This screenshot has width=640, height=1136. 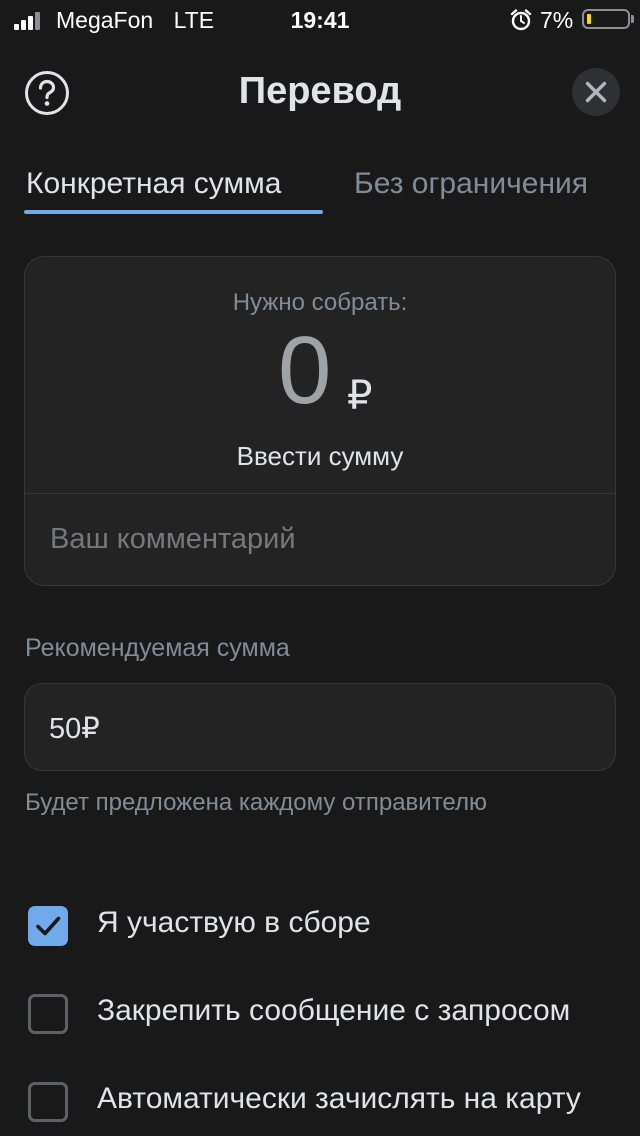 What do you see at coordinates (304, 371) in the screenshot?
I see `amount-value: 0` at bounding box center [304, 371].